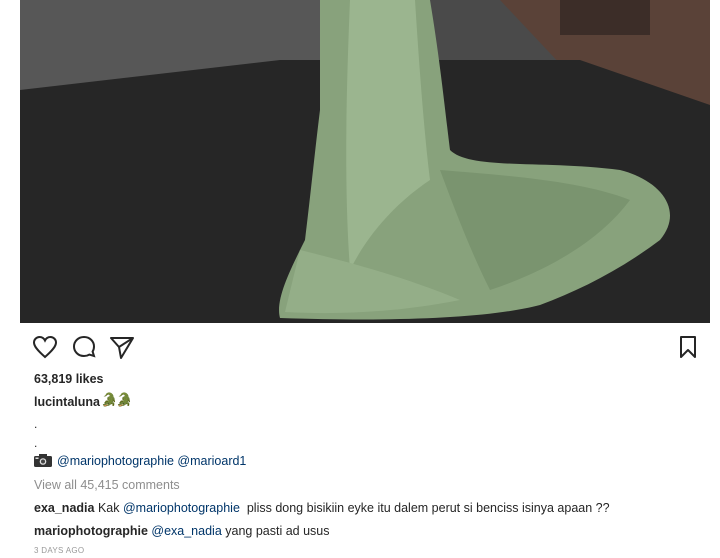  What do you see at coordinates (43, 460) in the screenshot?
I see `camera-icon` at bounding box center [43, 460].